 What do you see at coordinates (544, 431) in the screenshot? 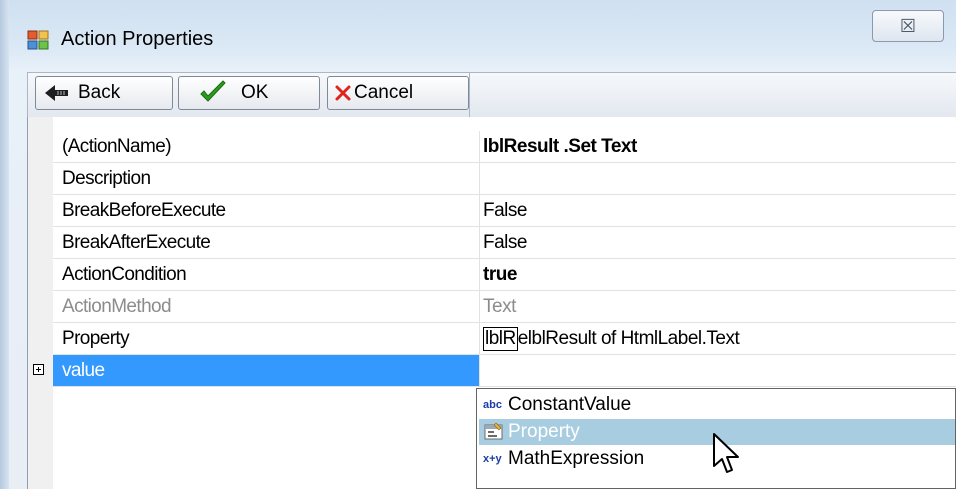
I see `list-item-label: Property` at bounding box center [544, 431].